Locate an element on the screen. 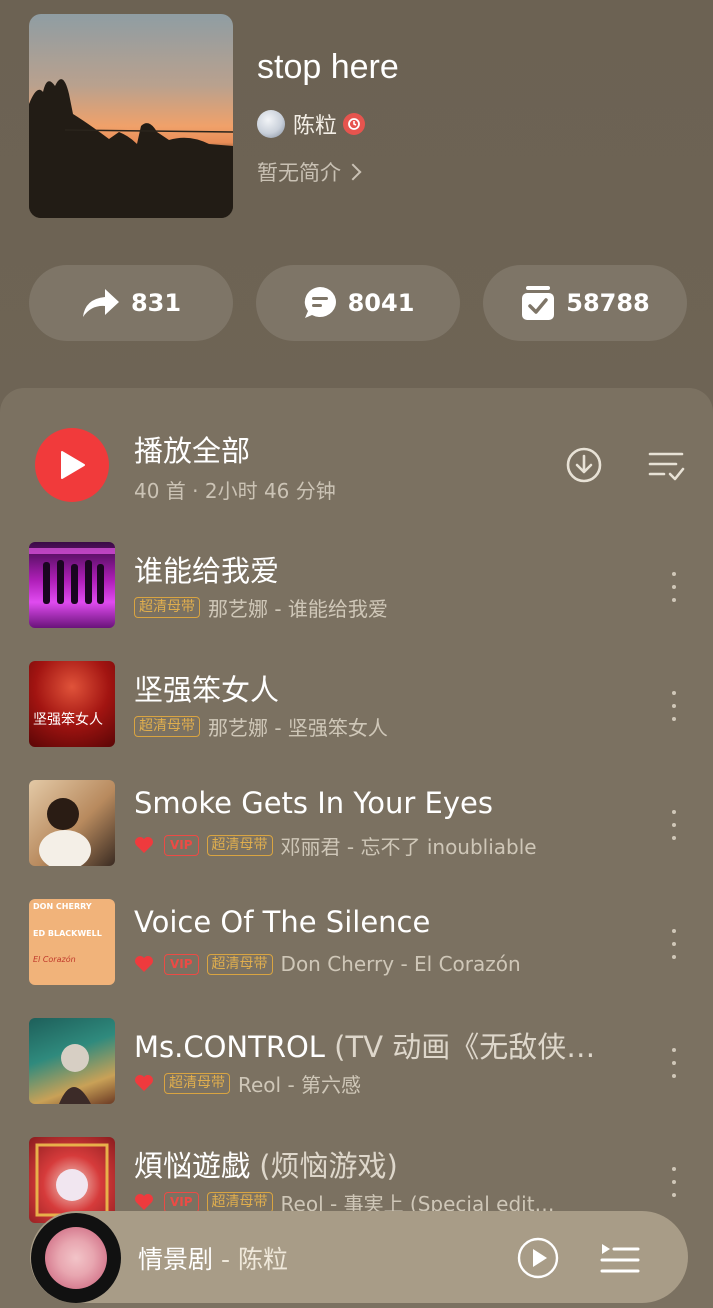 Image resolution: width=713 pixels, height=1308 pixels. comment-icon is located at coordinates (320, 302).